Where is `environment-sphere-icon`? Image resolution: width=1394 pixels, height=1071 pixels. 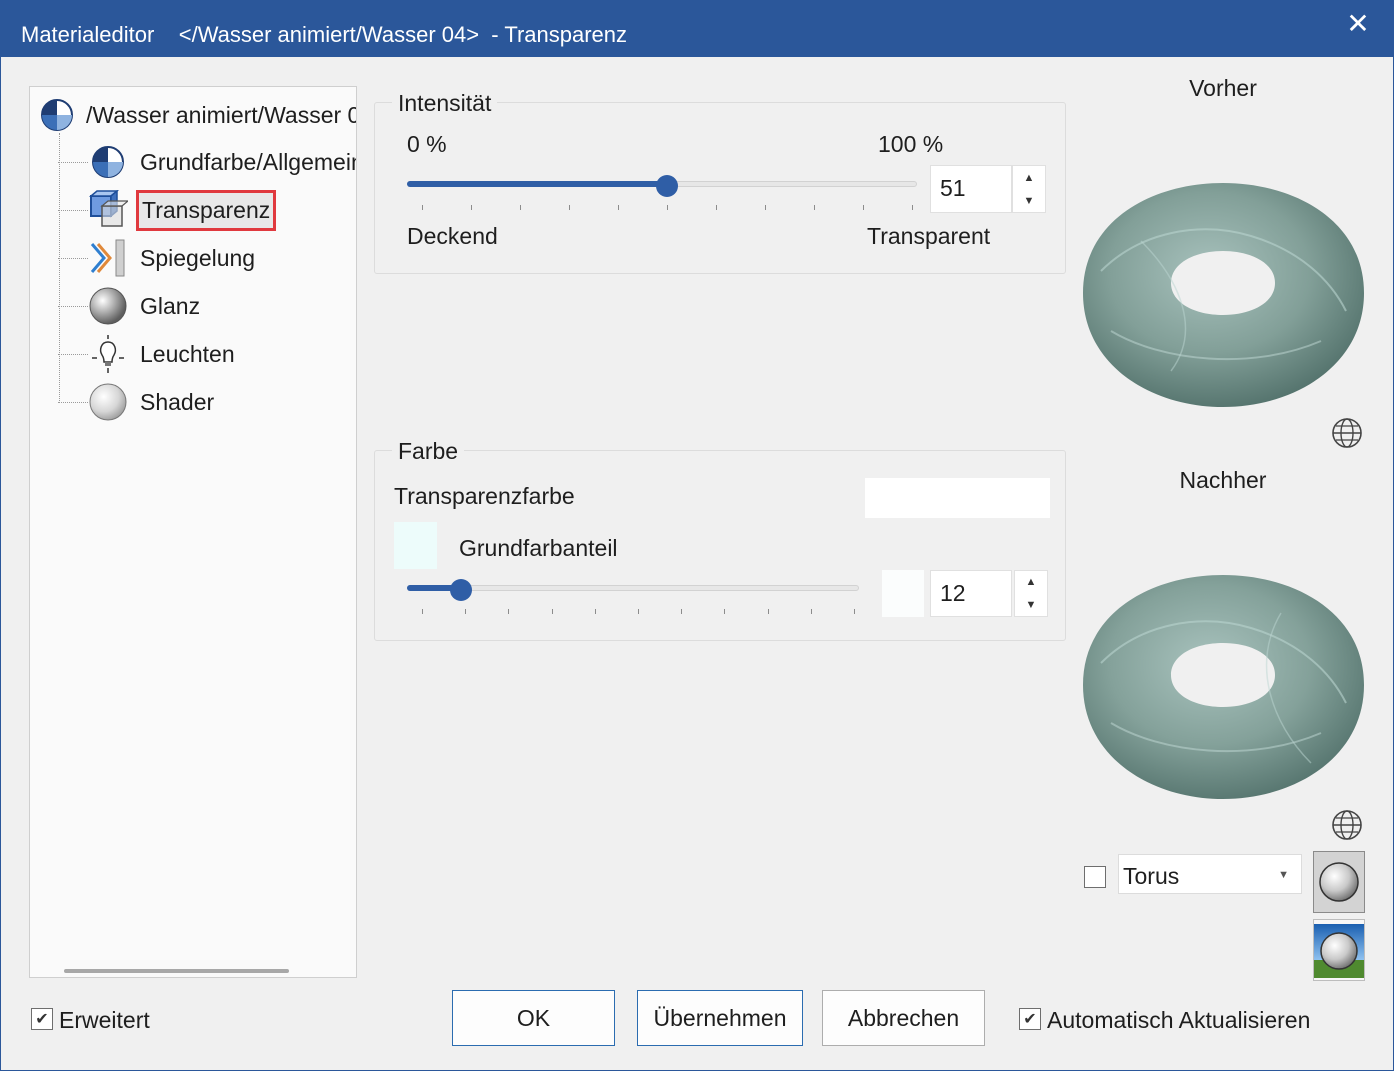 environment-sphere-icon is located at coordinates (1339, 951).